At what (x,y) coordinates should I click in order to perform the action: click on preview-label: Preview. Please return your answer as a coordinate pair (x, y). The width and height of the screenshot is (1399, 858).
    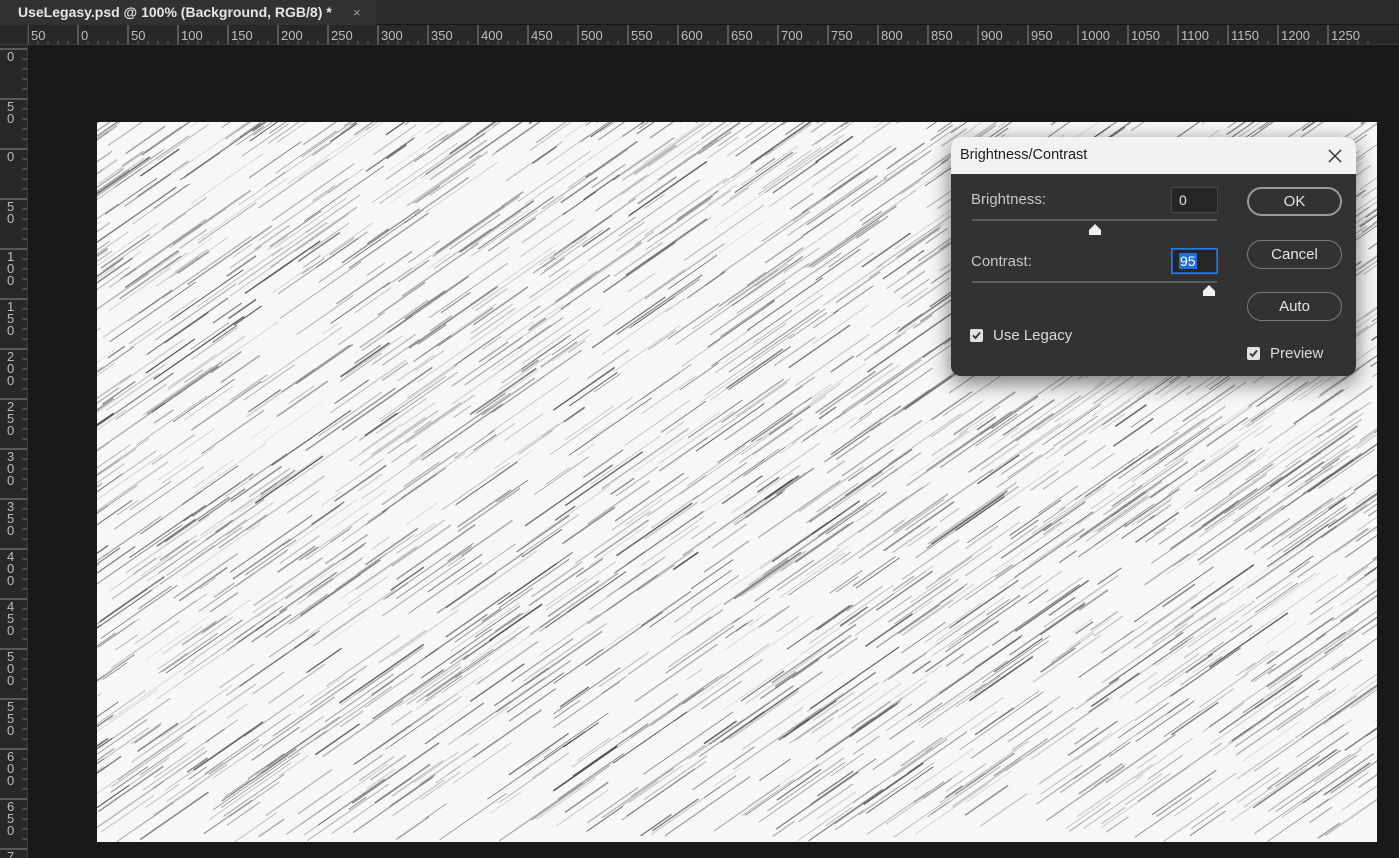
    Looking at the image, I should click on (1296, 353).